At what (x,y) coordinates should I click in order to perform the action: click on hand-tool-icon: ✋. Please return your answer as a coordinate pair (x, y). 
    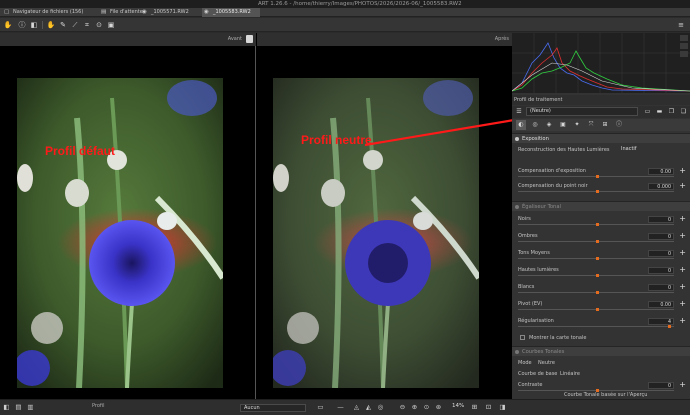
    Looking at the image, I should click on (51, 25).